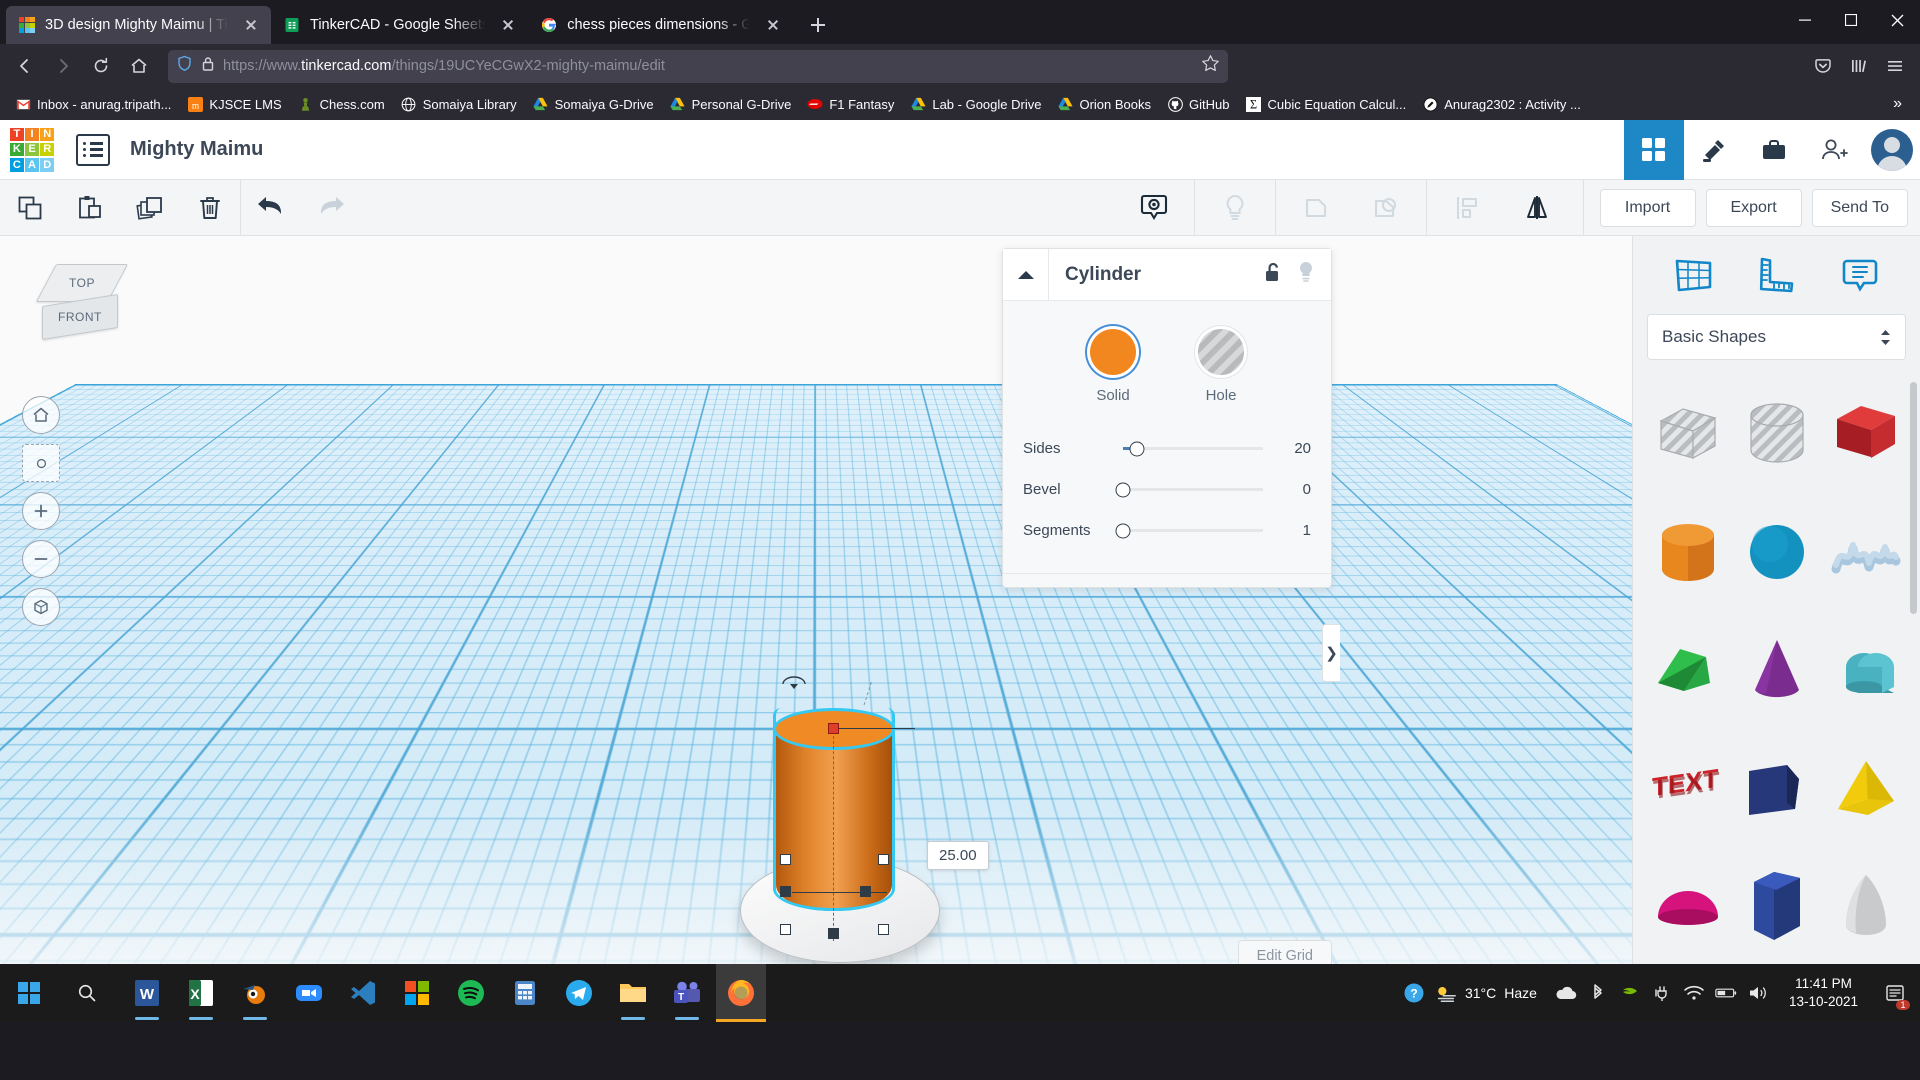  Describe the element at coordinates (1892, 150) in the screenshot. I see `avatar` at that location.